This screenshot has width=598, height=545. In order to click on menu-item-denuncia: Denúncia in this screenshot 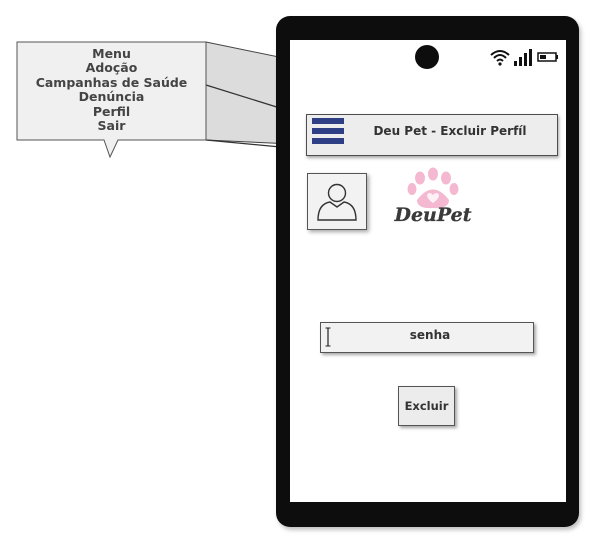, I will do `click(111, 97)`.